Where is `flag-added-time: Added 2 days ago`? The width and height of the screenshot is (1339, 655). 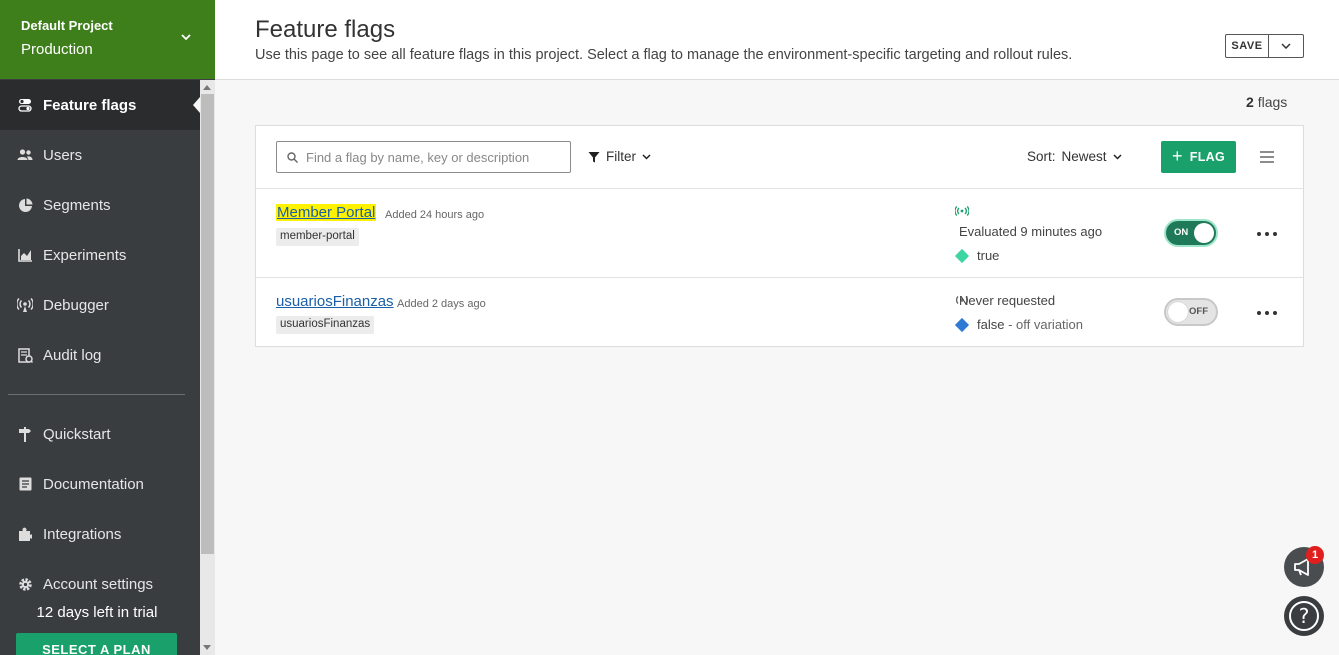
flag-added-time: Added 2 days ago is located at coordinates (441, 304).